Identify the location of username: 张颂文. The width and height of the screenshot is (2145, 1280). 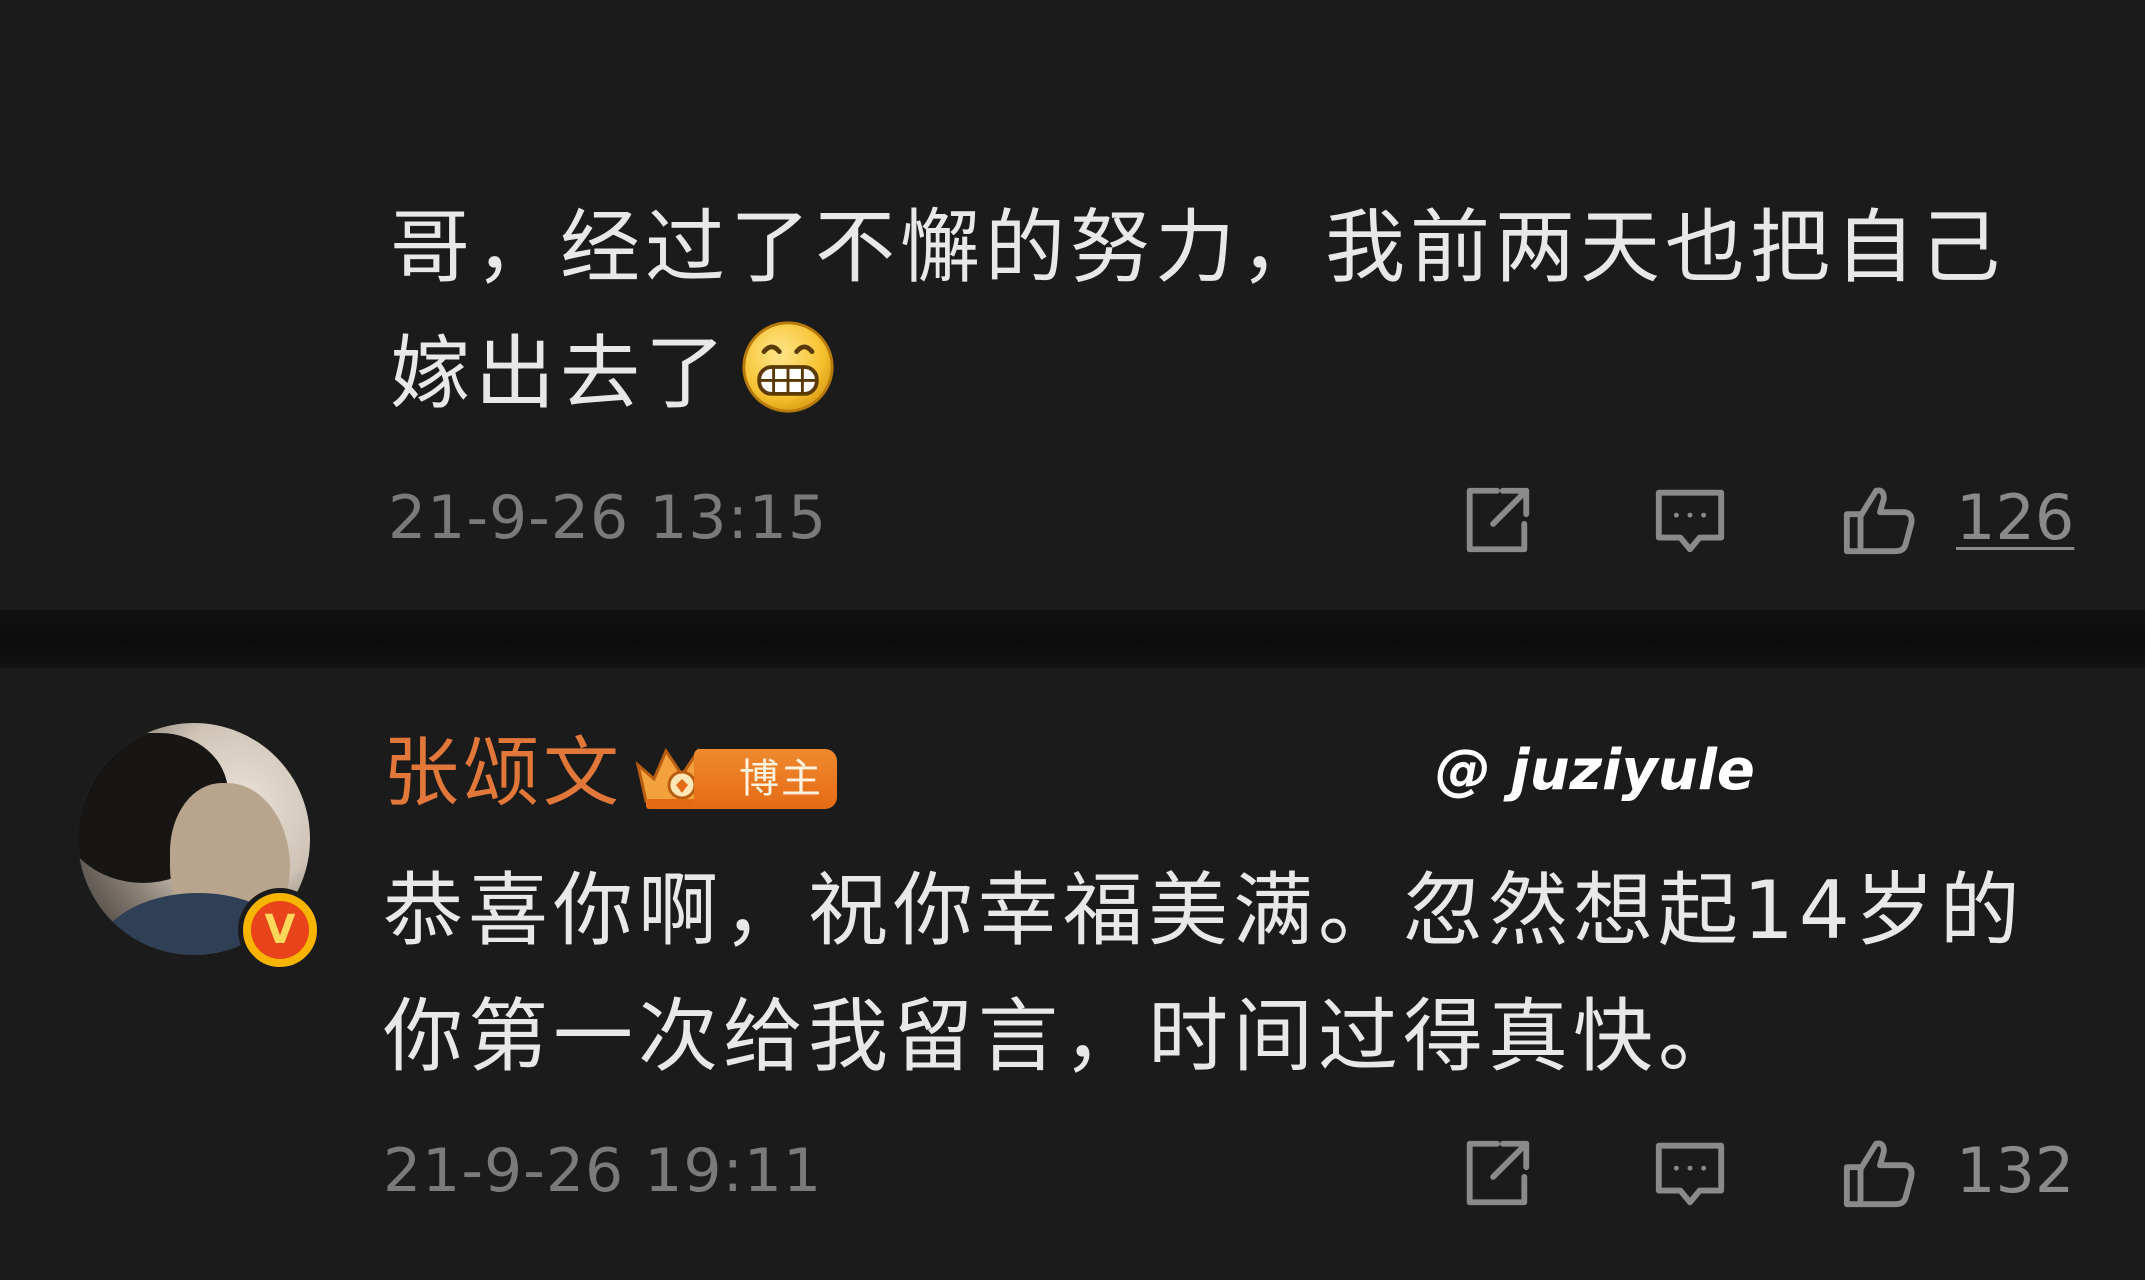
(503, 773).